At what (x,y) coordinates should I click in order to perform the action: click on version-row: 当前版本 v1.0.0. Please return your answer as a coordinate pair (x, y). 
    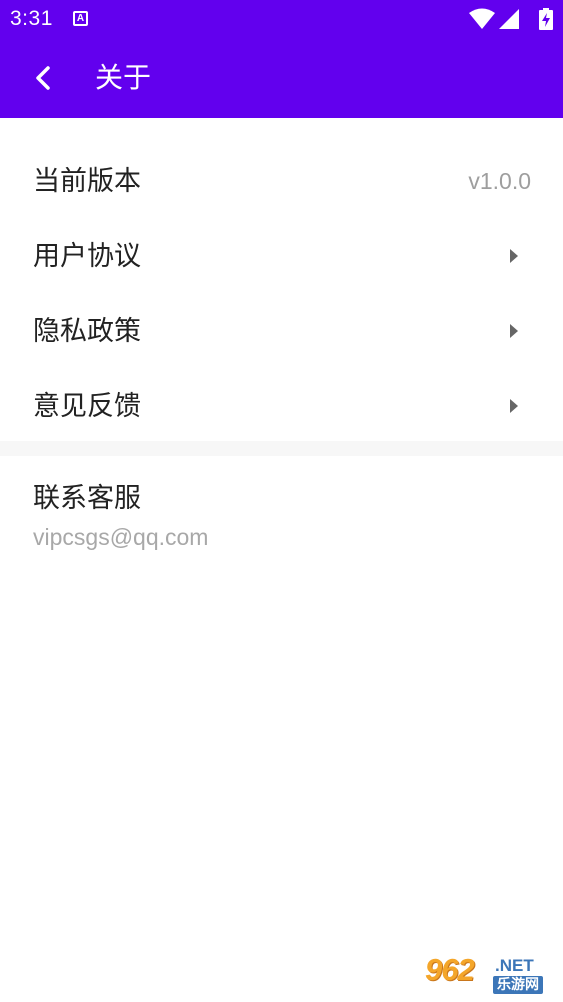
    Looking at the image, I should click on (281, 181).